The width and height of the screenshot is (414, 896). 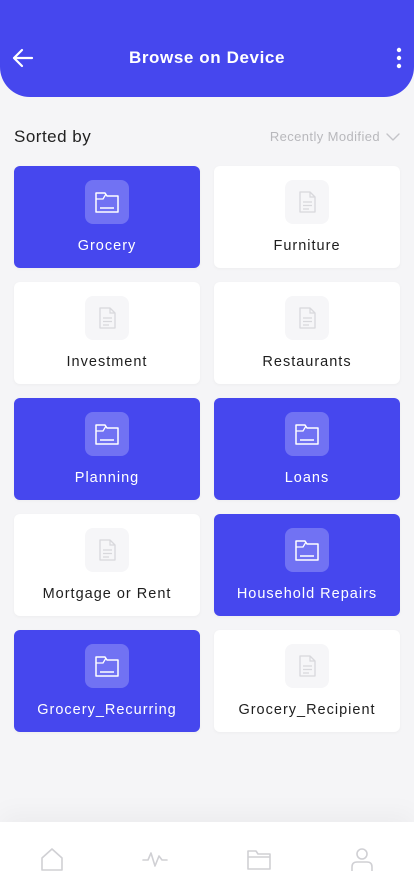 What do you see at coordinates (107, 362) in the screenshot?
I see `folder-label: Investment` at bounding box center [107, 362].